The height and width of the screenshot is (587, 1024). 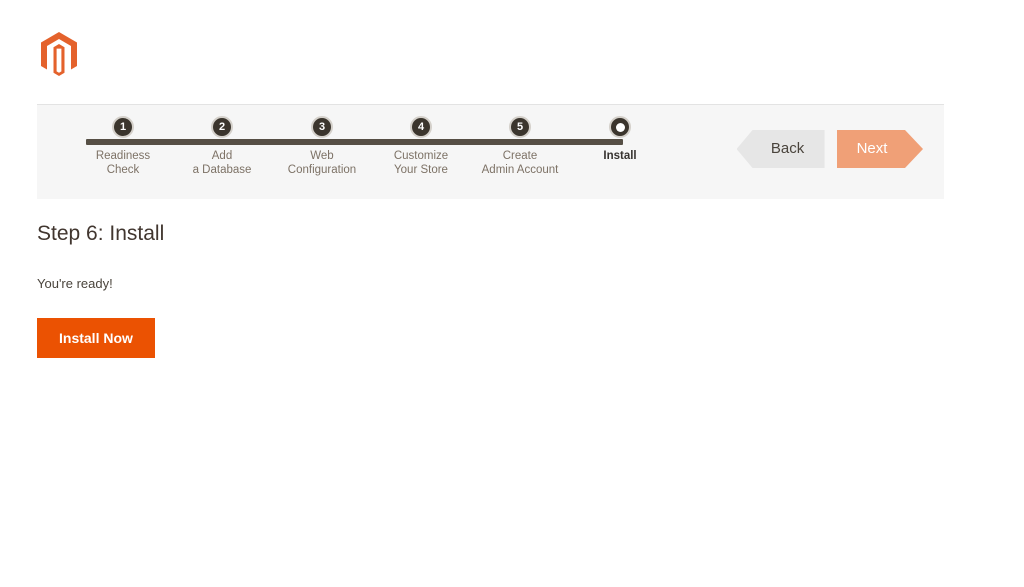 I want to click on step-number: 1, so click(x=123, y=127).